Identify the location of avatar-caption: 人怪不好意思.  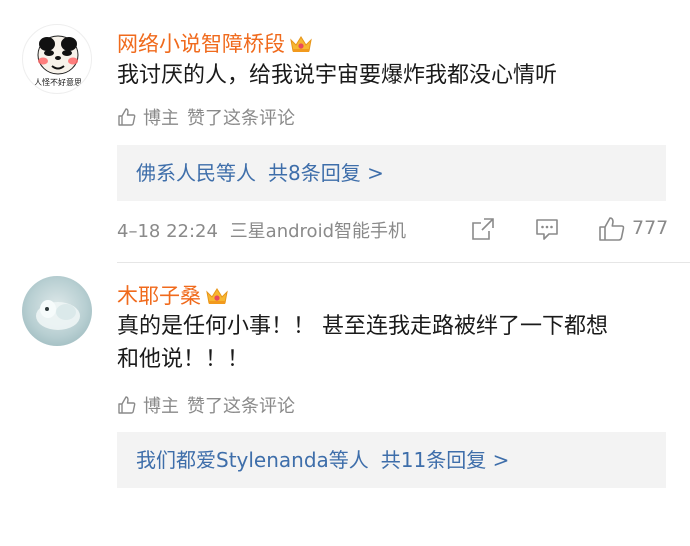
(58, 82).